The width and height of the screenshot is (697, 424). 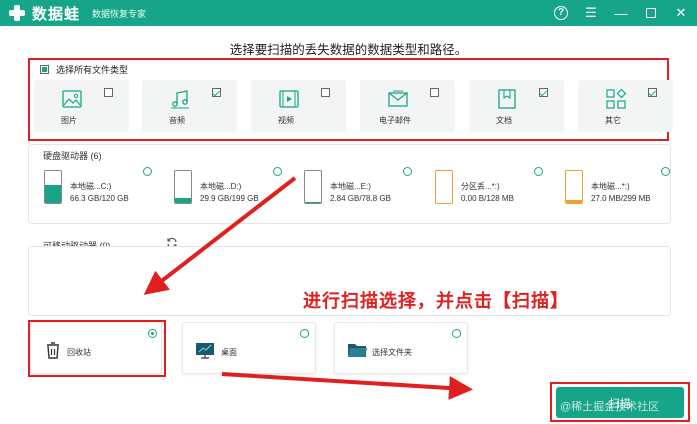 What do you see at coordinates (289, 99) in the screenshot?
I see `video-icon` at bounding box center [289, 99].